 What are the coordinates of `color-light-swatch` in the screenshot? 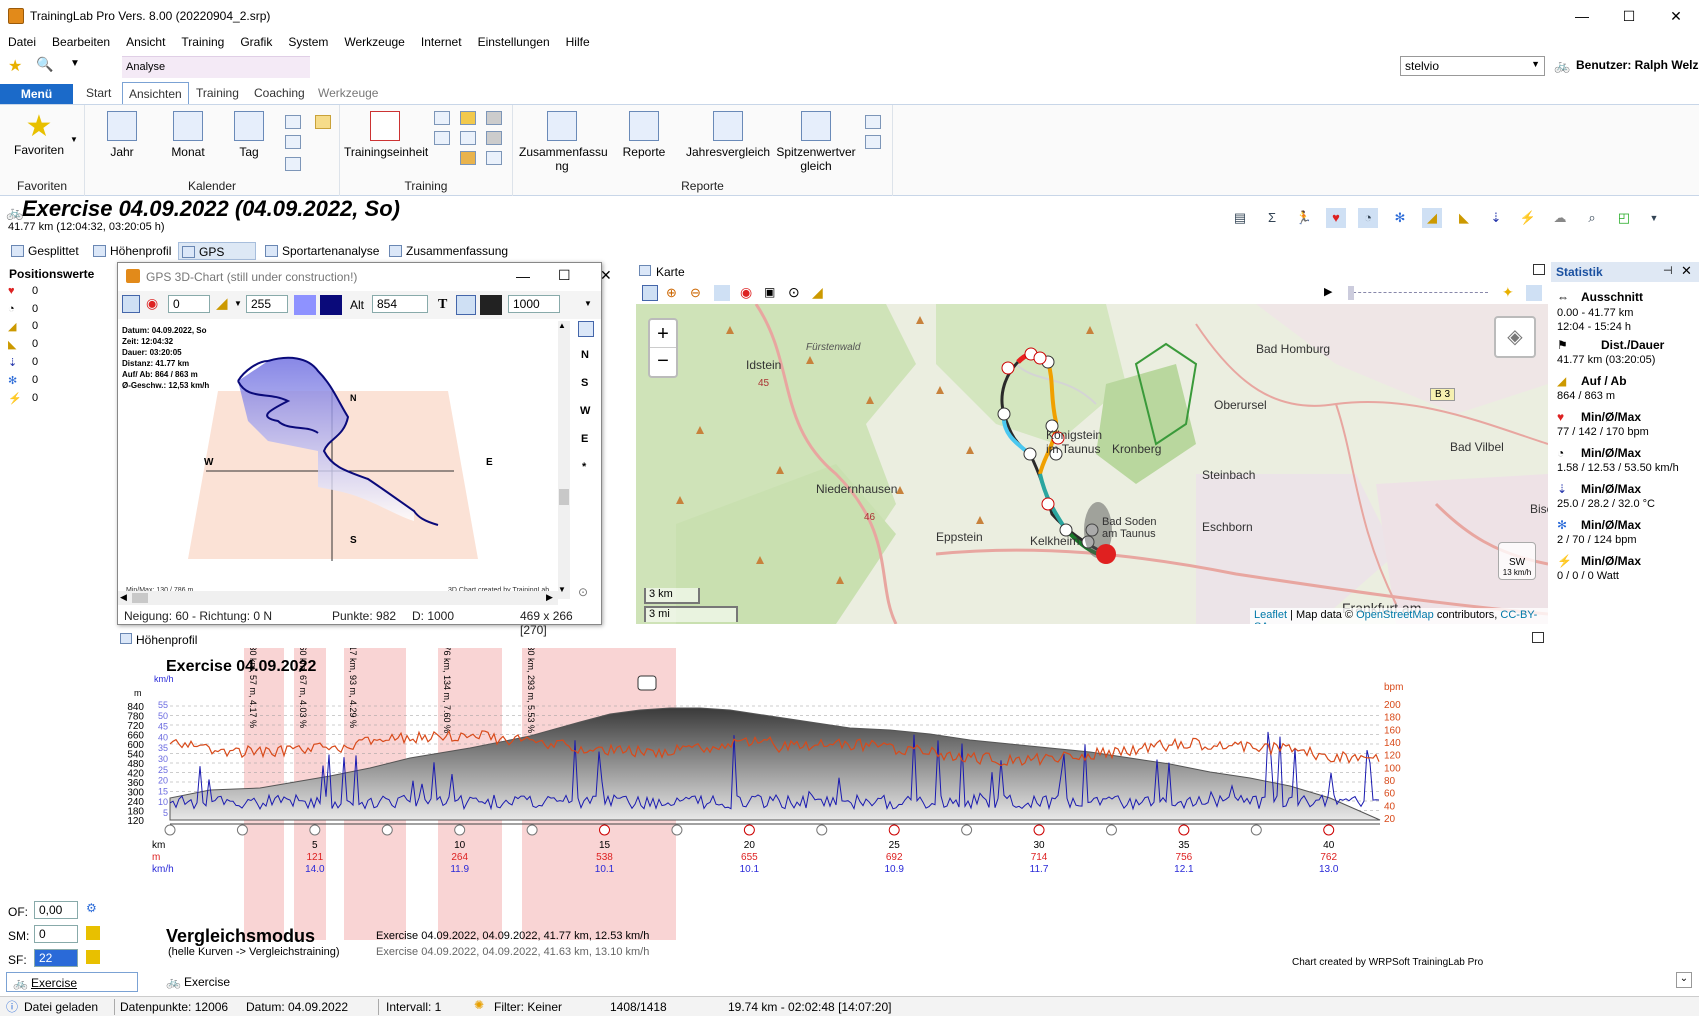 It's located at (305, 305).